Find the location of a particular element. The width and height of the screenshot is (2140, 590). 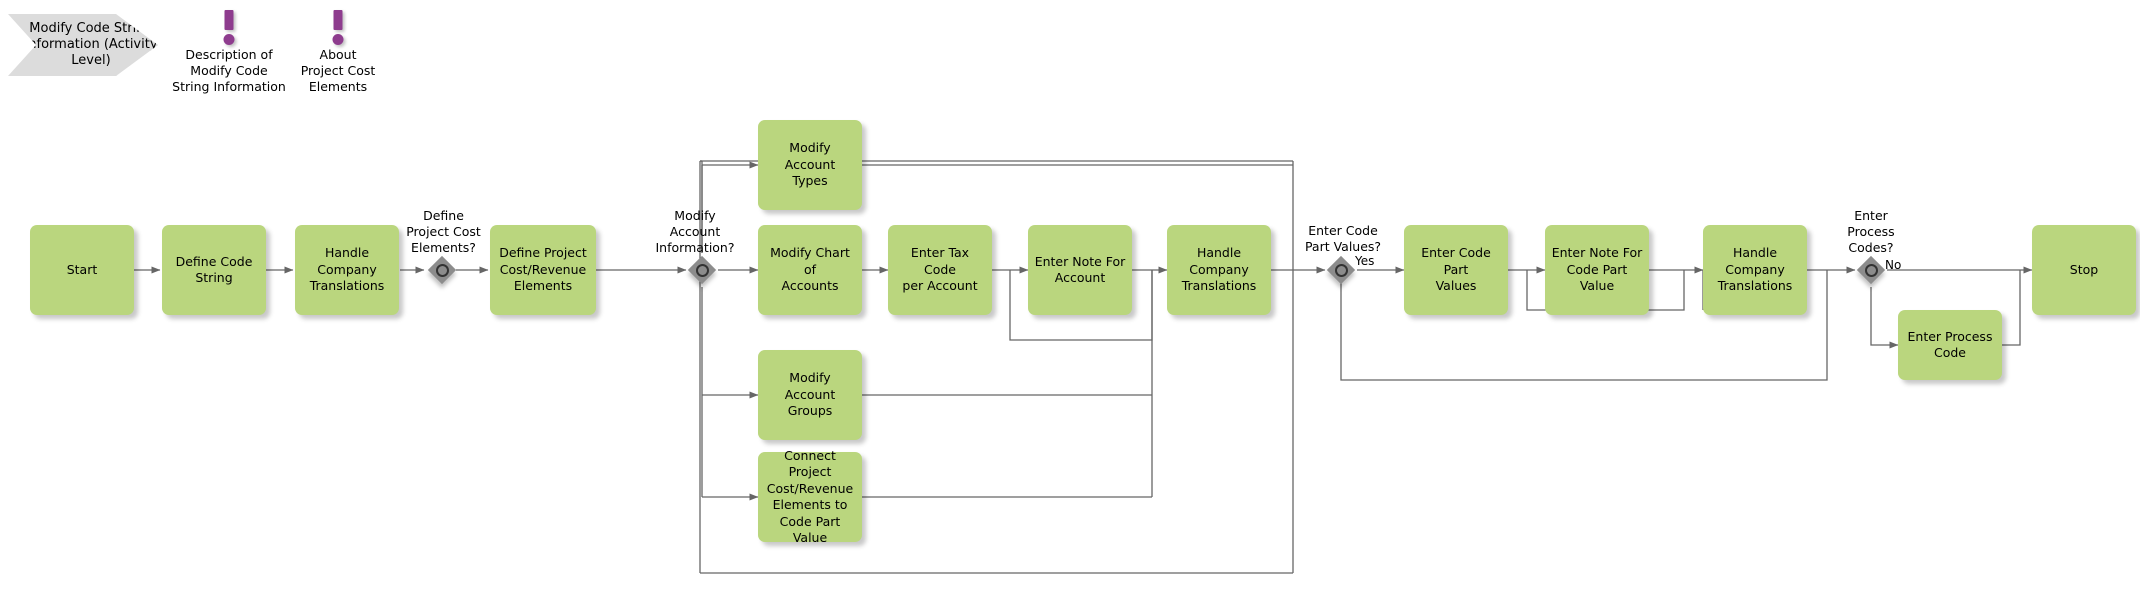

gateway-label-enter-code-part-values: Enter Code Part Values? is located at coordinates (1343, 238).